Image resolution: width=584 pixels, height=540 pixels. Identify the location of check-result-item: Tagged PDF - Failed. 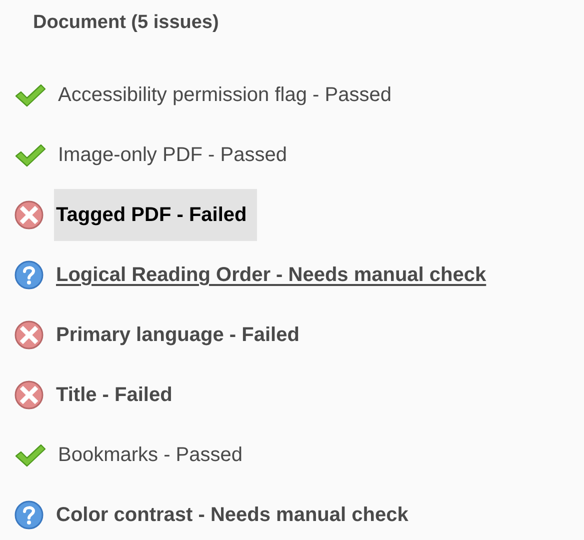
(155, 215).